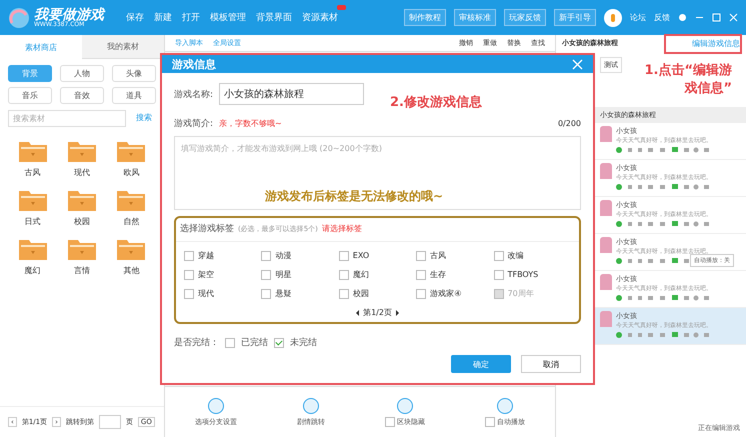  Describe the element at coordinates (342, 228) in the screenshot. I see `warning-text: 请选择标签` at that location.